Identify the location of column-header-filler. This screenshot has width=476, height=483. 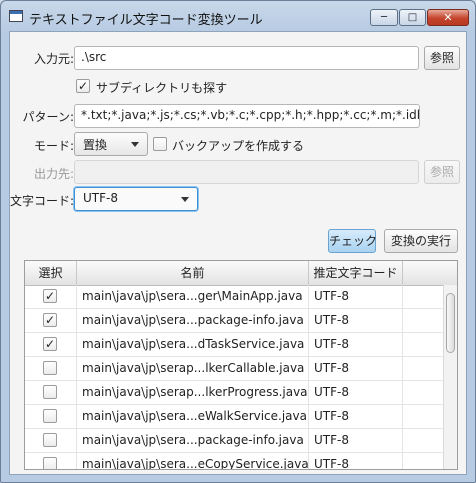
(430, 273).